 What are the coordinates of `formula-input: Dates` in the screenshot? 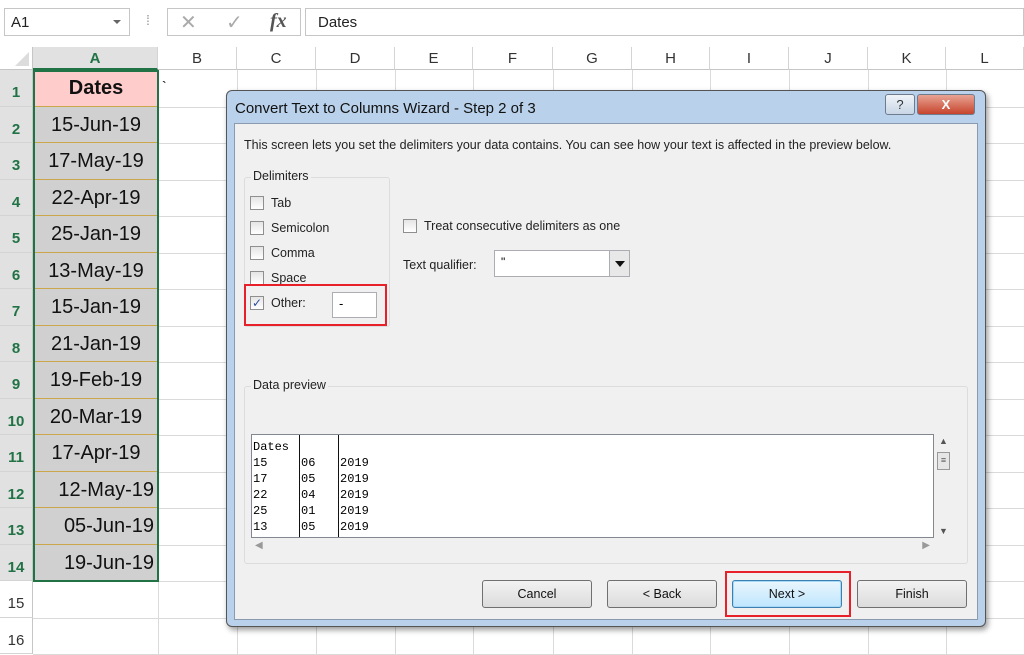 It's located at (664, 22).